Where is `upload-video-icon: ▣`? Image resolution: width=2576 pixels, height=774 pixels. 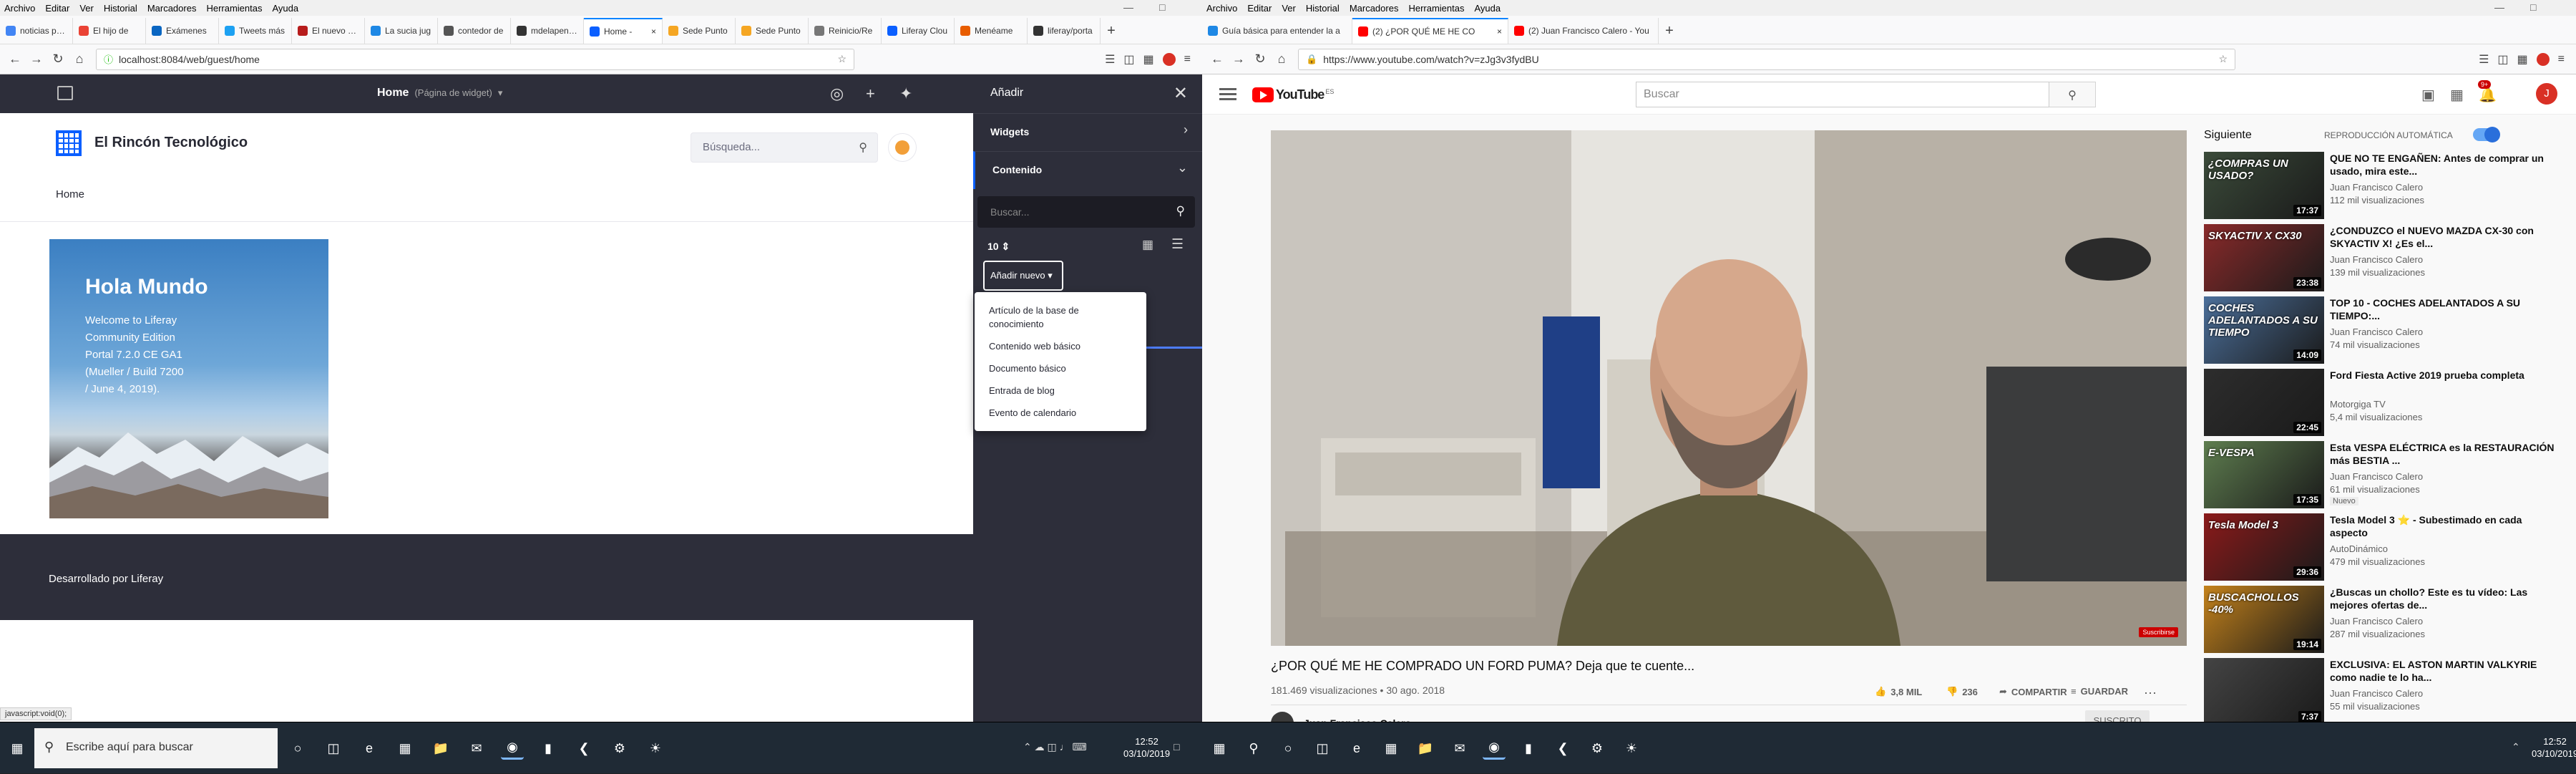 upload-video-icon: ▣ is located at coordinates (2428, 95).